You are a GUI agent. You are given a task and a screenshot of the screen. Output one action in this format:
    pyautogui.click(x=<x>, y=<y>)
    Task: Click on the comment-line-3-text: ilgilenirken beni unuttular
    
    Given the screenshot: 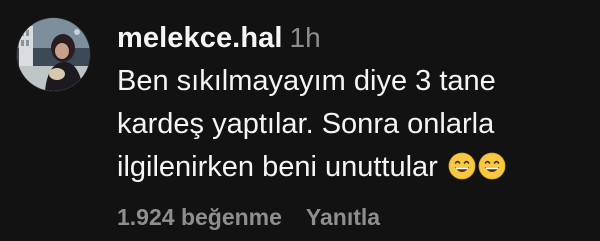 What is the action you would take?
    pyautogui.click(x=277, y=167)
    